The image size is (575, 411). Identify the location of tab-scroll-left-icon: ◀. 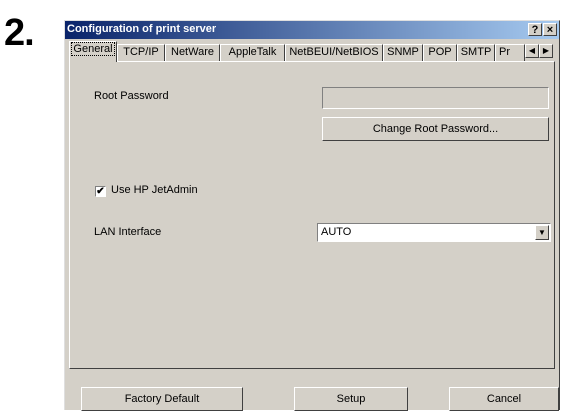
(532, 51).